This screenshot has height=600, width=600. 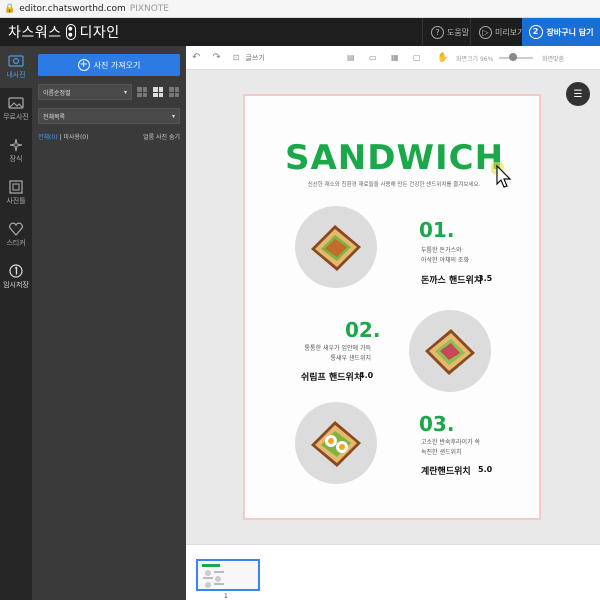 What do you see at coordinates (451, 279) in the screenshot?
I see `item-name-1: 돈까스 핸드위치` at bounding box center [451, 279].